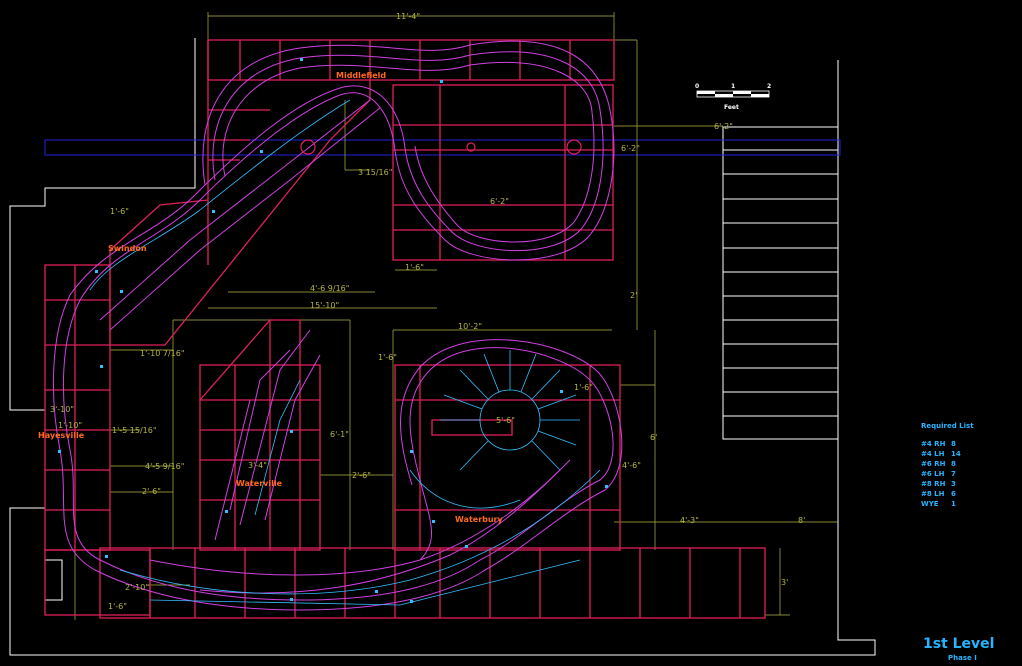 The image size is (1022, 666). What do you see at coordinates (361, 75) in the screenshot?
I see `town-label-middlefield: Middlefield` at bounding box center [361, 75].